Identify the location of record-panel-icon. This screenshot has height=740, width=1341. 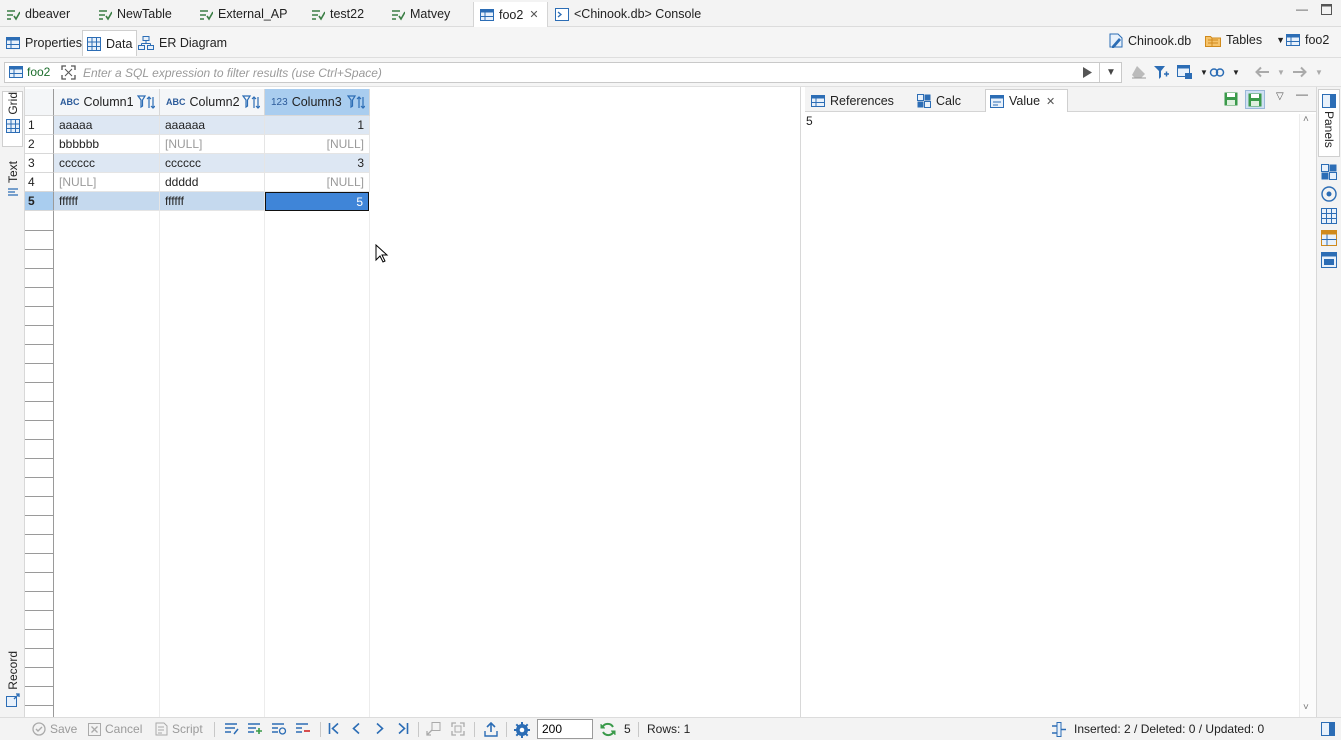
(1329, 260).